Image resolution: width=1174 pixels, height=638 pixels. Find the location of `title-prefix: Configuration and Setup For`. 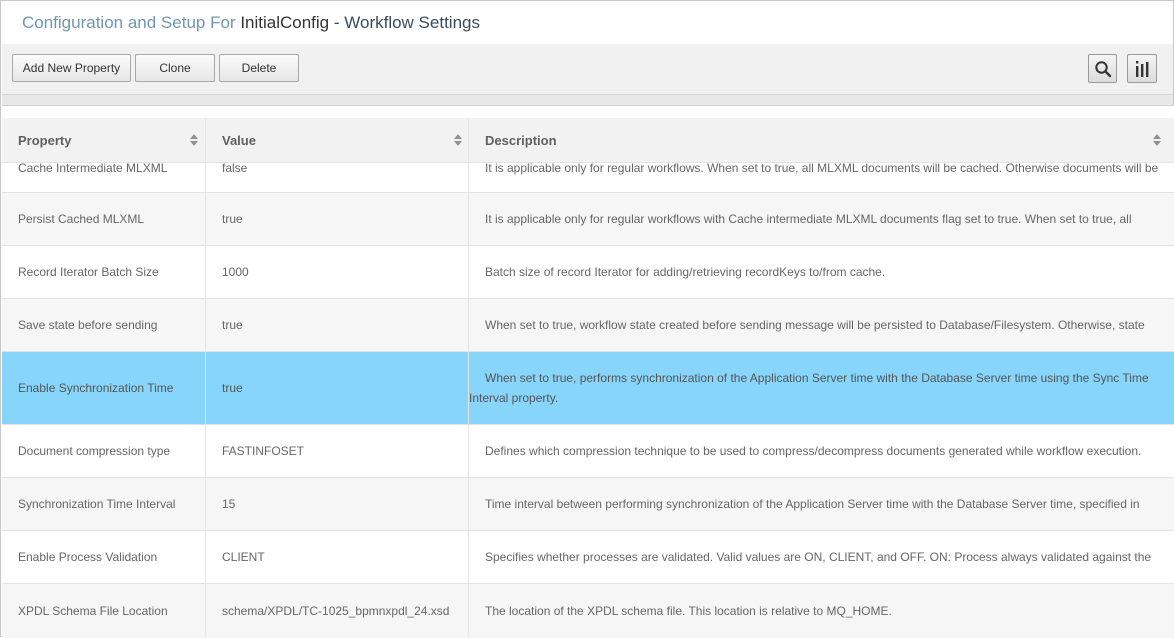

title-prefix: Configuration and Setup For is located at coordinates (131, 22).